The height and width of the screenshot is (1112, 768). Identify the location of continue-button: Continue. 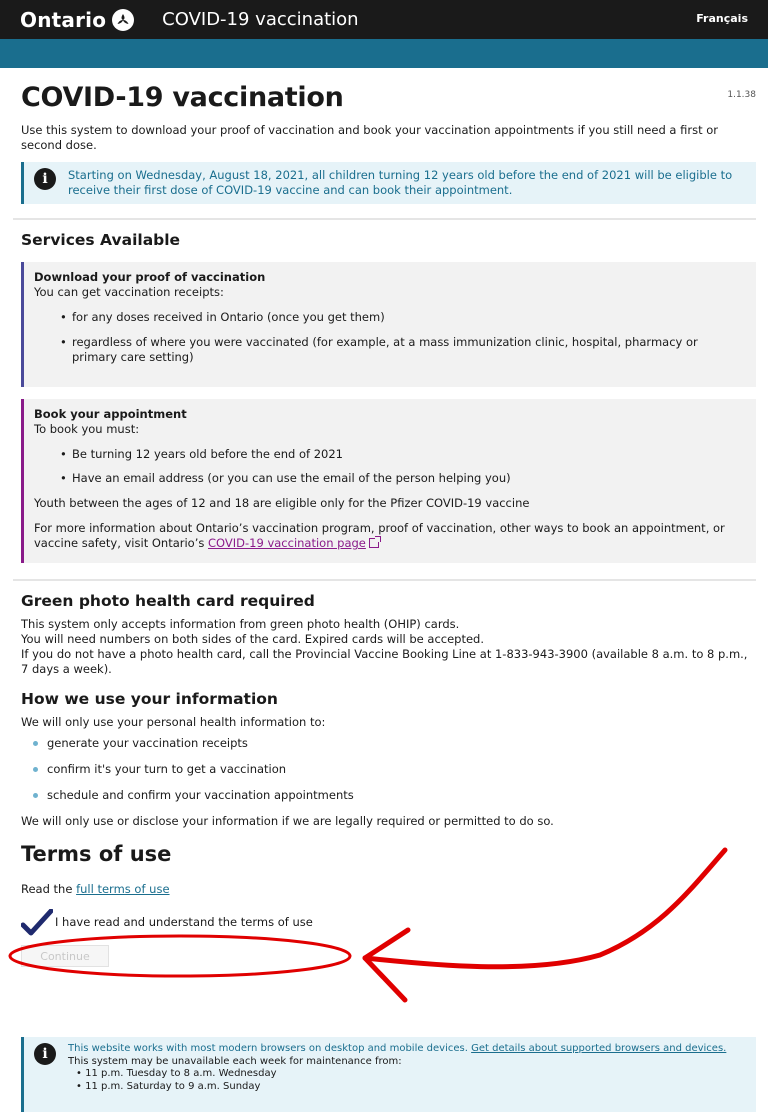
(65, 956).